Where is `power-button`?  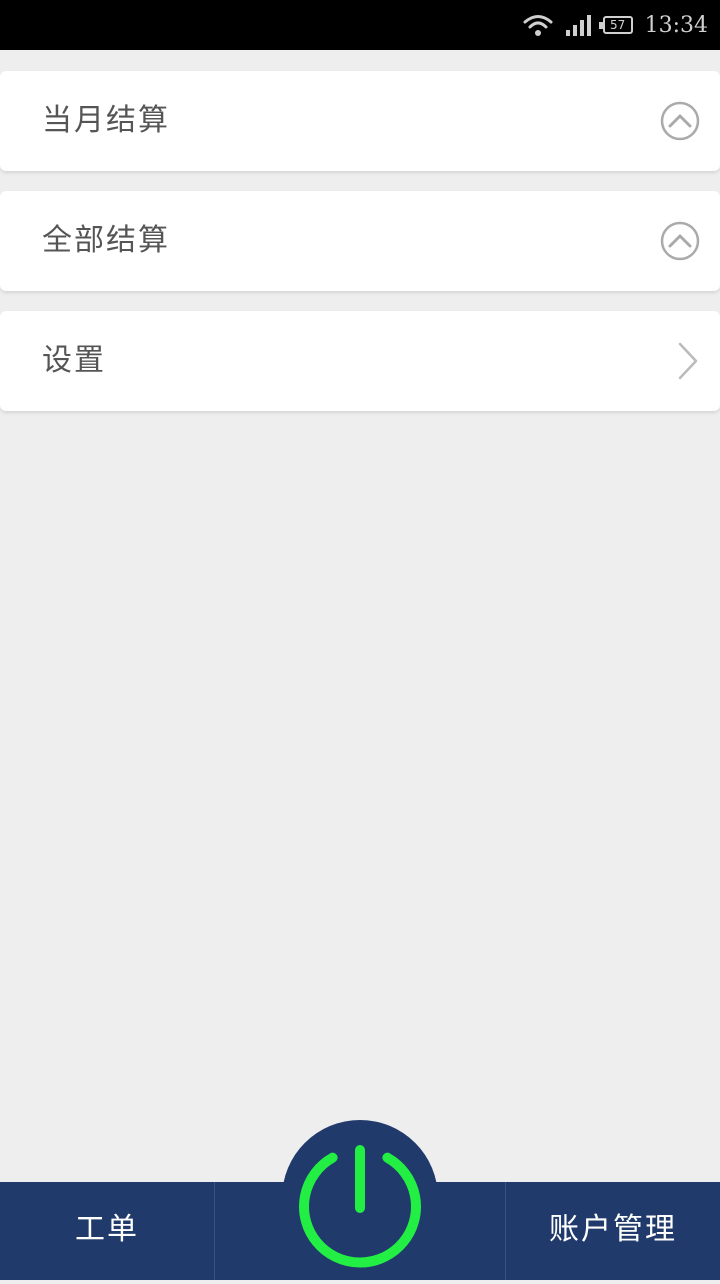
power-button is located at coordinates (360, 1200).